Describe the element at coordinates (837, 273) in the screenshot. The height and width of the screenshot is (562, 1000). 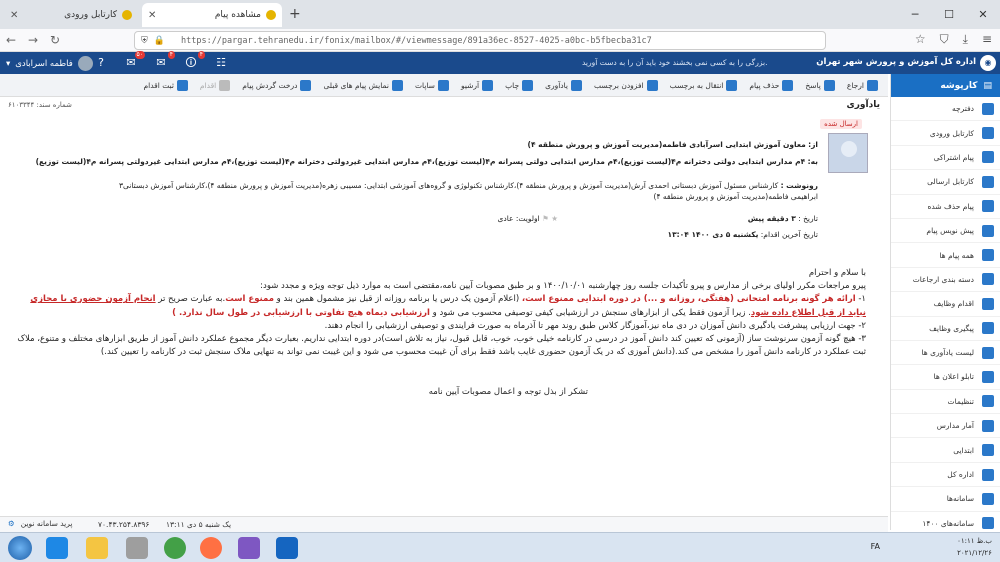
I see `greeting: با سلام و احترام` at that location.